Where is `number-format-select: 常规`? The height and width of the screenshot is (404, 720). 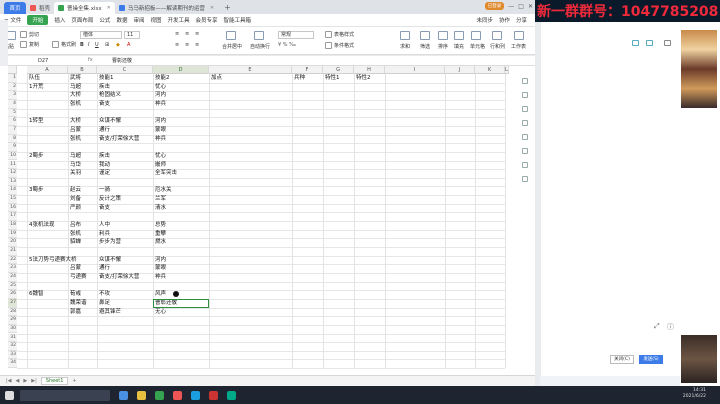 number-format-select: 常规 is located at coordinates (296, 35).